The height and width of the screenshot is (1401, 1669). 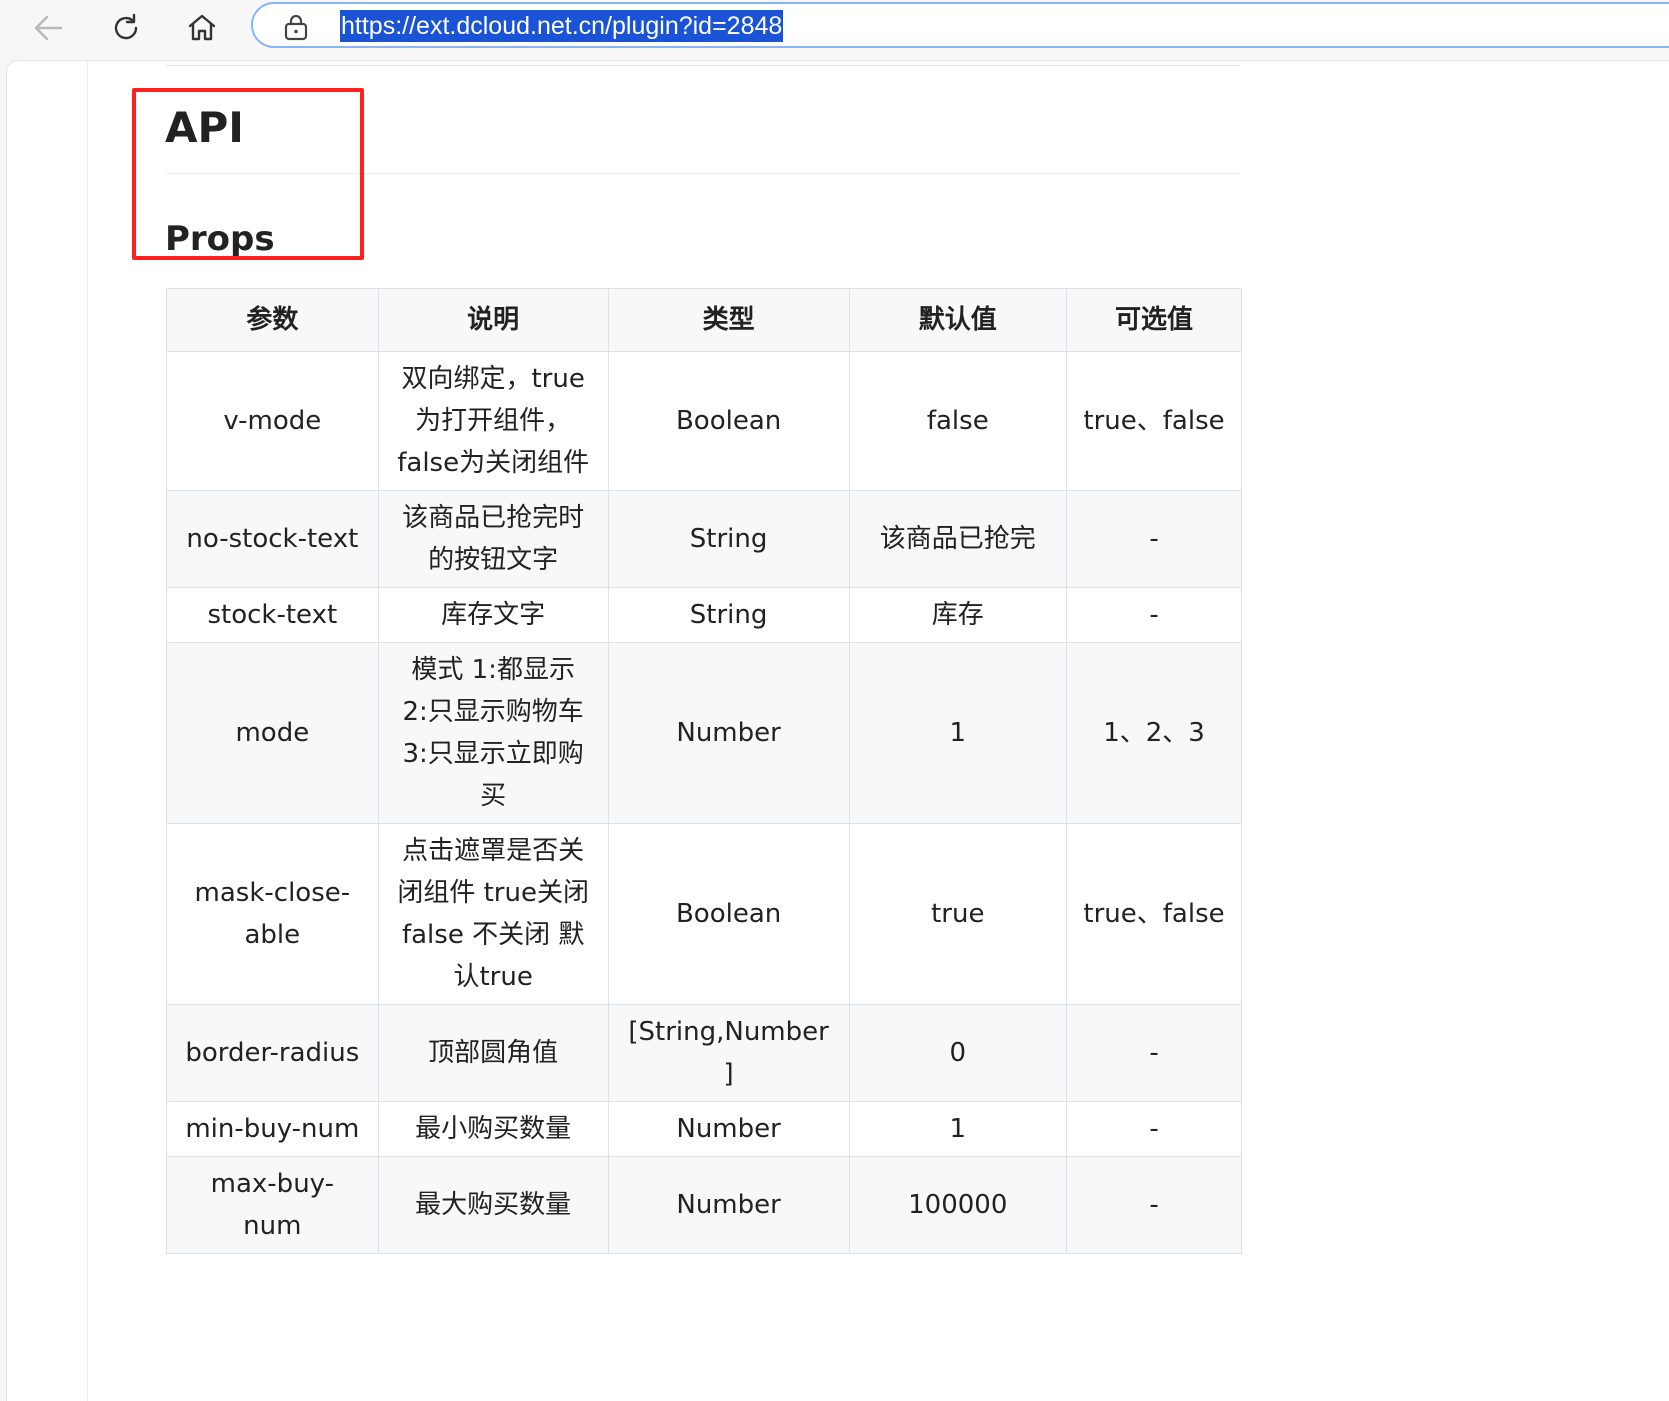 What do you see at coordinates (272, 320) in the screenshot?
I see `header-param: 参数` at bounding box center [272, 320].